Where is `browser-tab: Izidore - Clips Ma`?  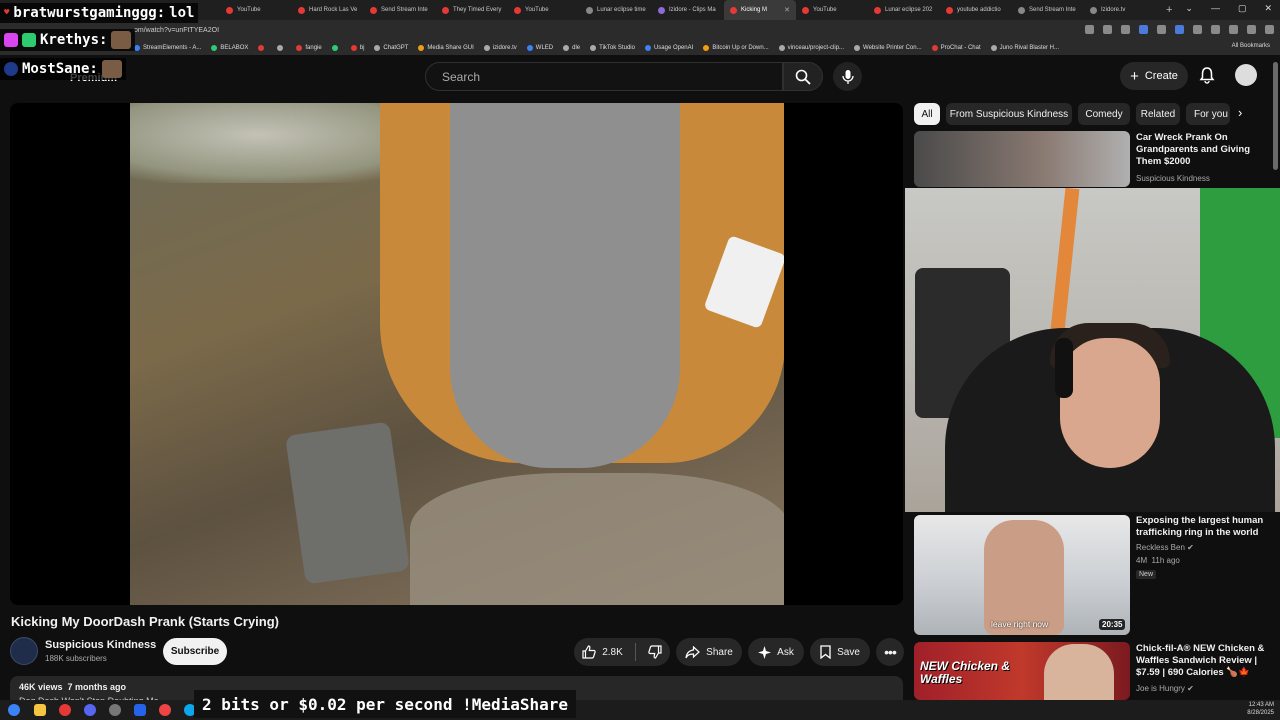
browser-tab: Izidore - Clips Ma is located at coordinates (688, 10).